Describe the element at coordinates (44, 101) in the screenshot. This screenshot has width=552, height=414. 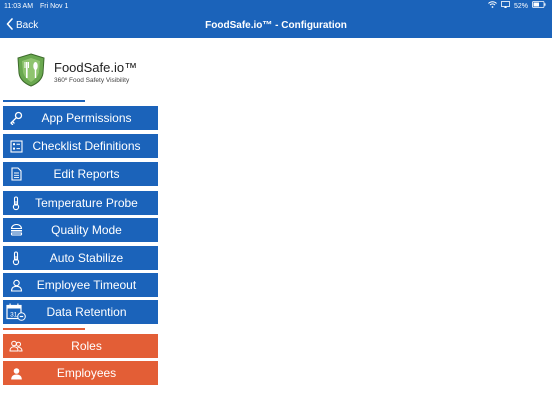
I see `section-divider-config` at that location.